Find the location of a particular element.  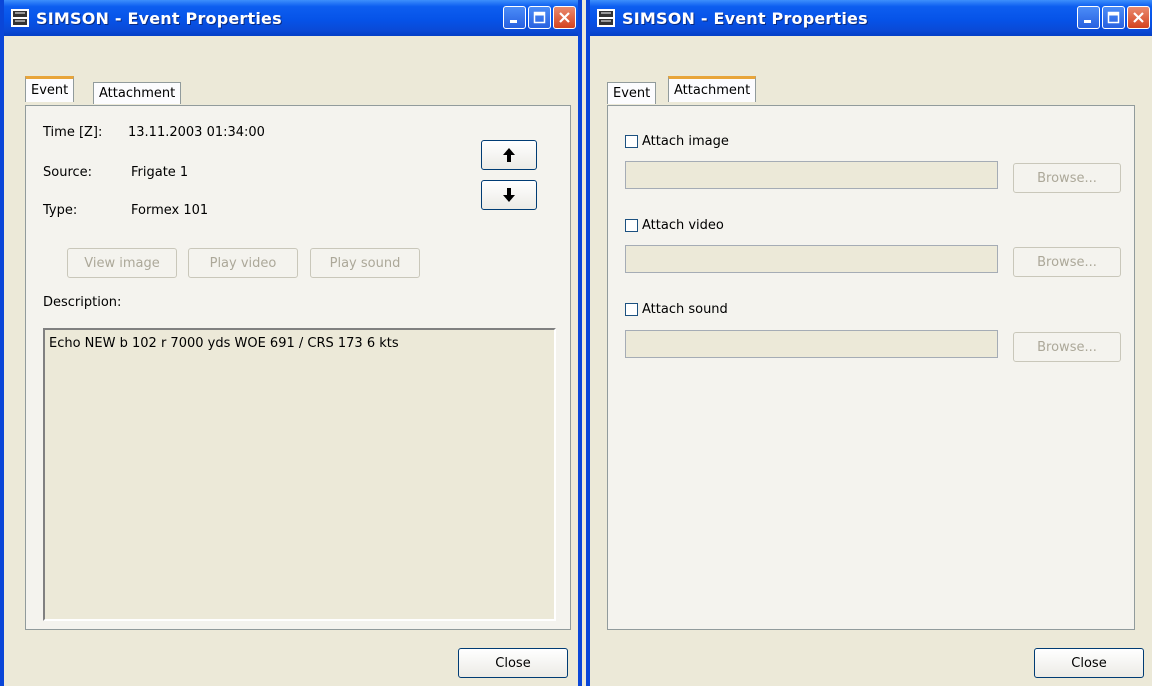

arrow-up-icon is located at coordinates (509, 155).